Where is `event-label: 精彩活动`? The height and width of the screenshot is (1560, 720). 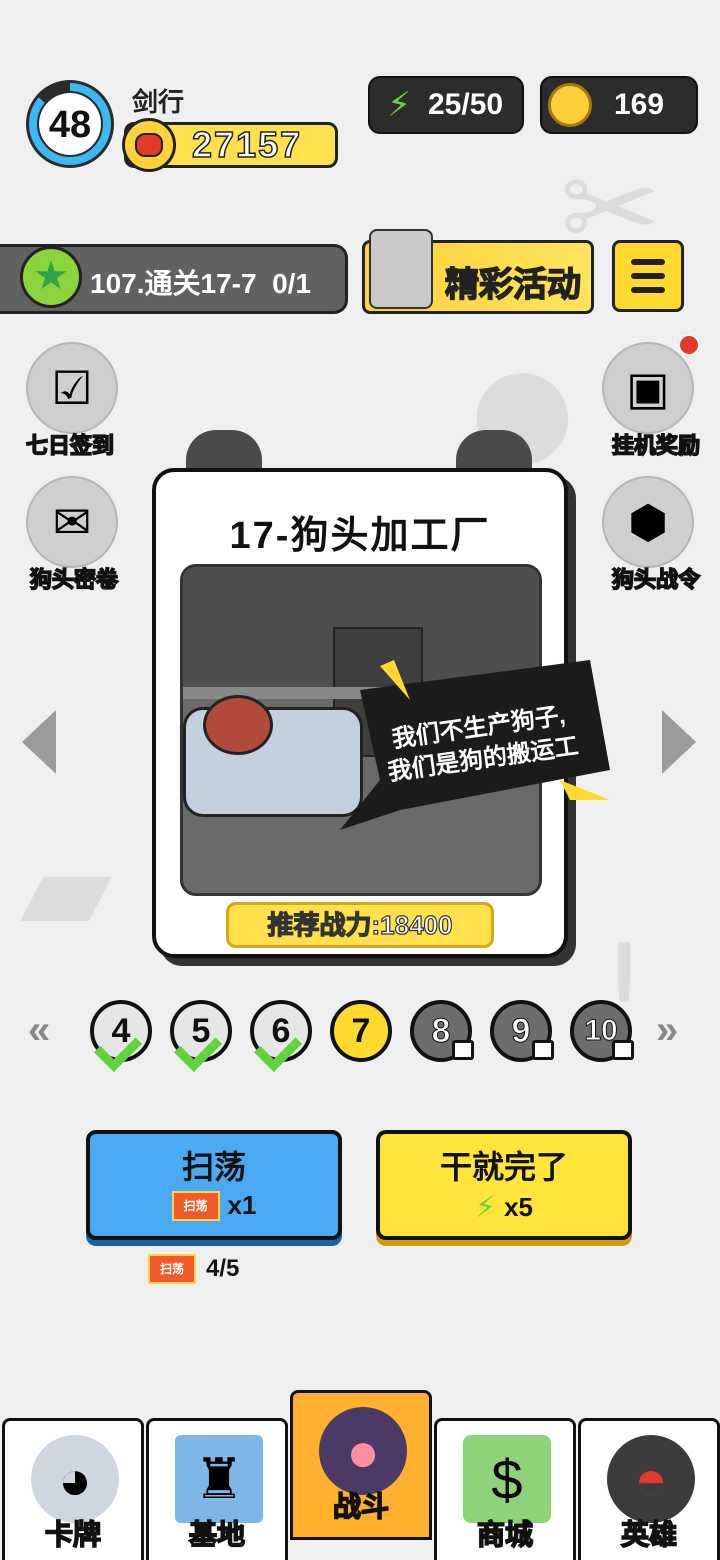
event-label: 精彩活动 is located at coordinates (513, 285).